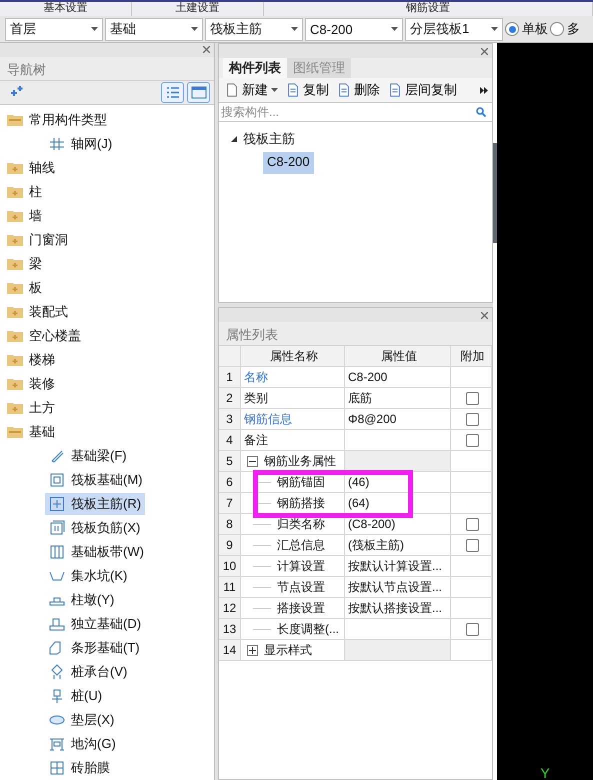  Describe the element at coordinates (293, 356) in the screenshot. I see `column-header: 属性名称` at that location.